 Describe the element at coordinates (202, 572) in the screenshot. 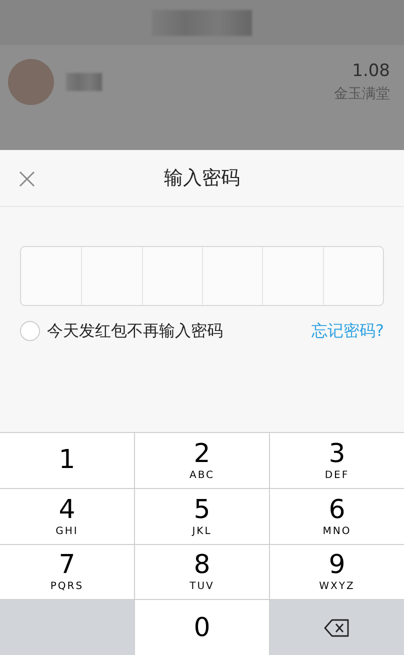

I see `digit-key: 8 TUV` at that location.